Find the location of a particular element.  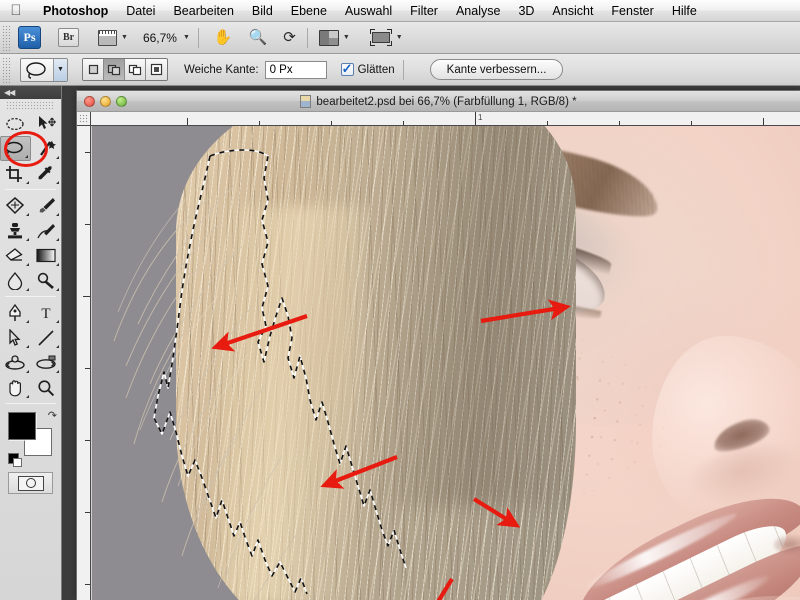

gradient-tool is located at coordinates (46, 255).